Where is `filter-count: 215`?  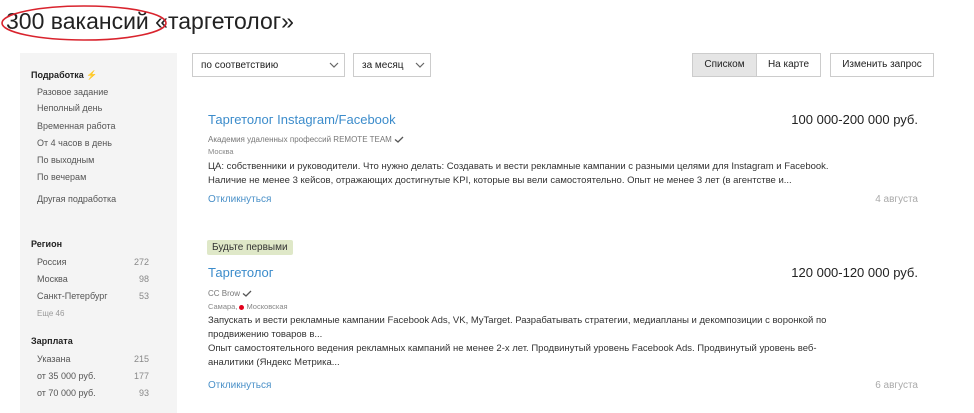 filter-count: 215 is located at coordinates (141, 359).